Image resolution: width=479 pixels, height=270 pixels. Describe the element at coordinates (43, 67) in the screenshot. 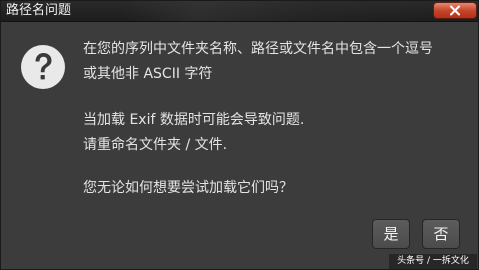

I see `question-icon` at that location.